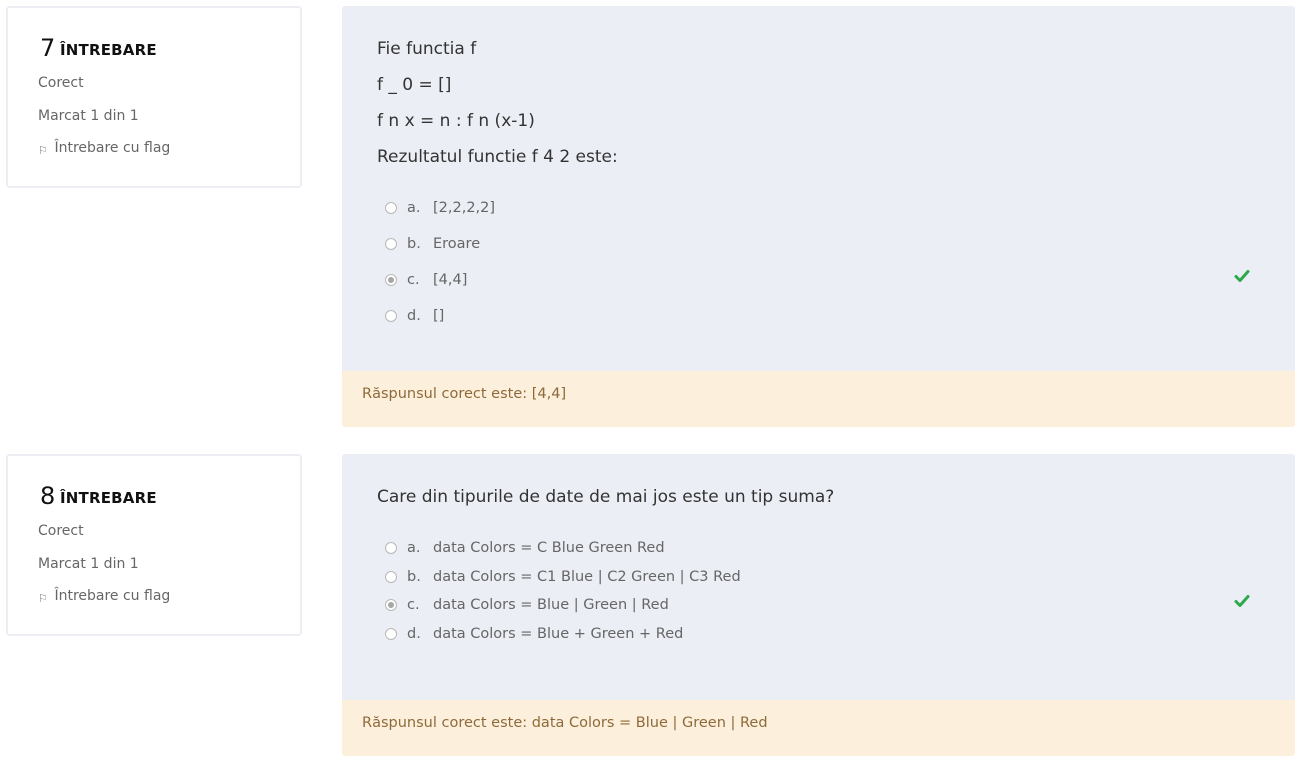 The width and height of the screenshot is (1308, 765). What do you see at coordinates (558, 634) in the screenshot?
I see `answer-text: data Colors = Blue + Green + Red` at bounding box center [558, 634].